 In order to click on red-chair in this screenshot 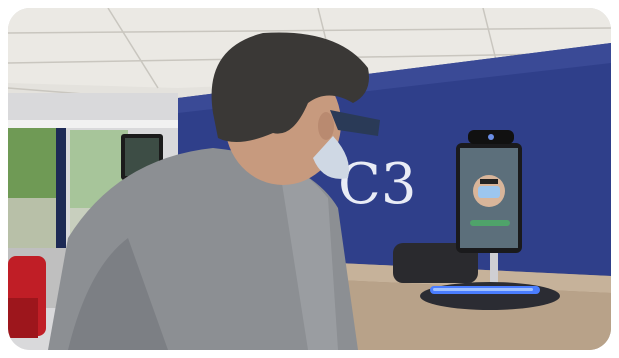, I will do `click(27, 297)`.